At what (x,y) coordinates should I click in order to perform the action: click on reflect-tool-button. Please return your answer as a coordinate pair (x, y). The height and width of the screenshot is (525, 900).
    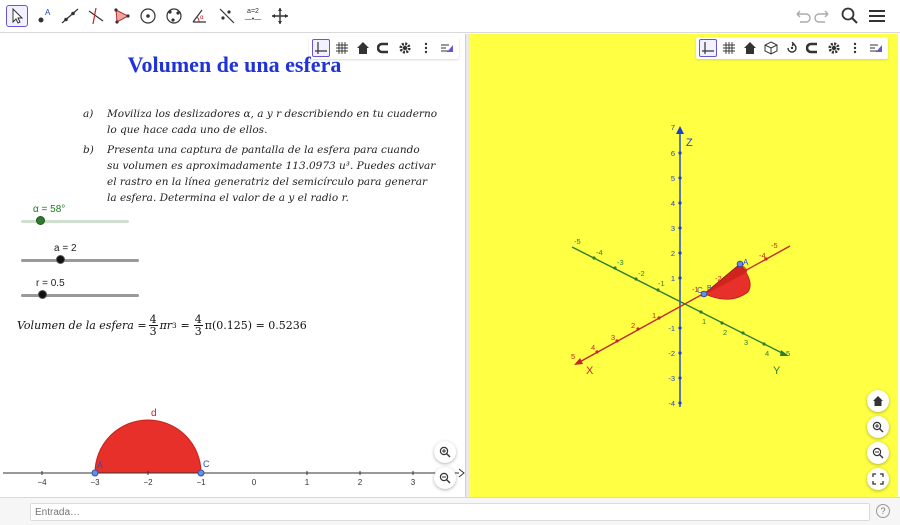
    Looking at the image, I should click on (227, 16).